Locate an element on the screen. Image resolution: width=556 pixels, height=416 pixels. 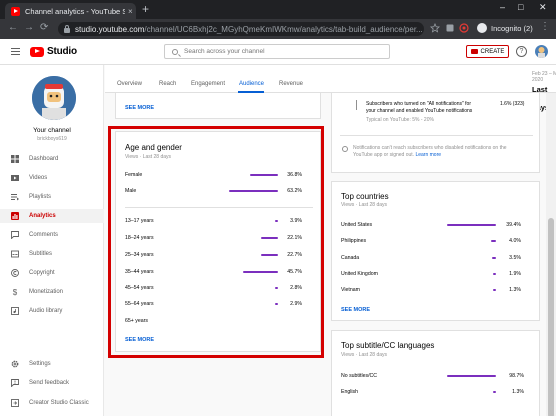
window-close-button: ✕ is located at coordinates (543, 7).